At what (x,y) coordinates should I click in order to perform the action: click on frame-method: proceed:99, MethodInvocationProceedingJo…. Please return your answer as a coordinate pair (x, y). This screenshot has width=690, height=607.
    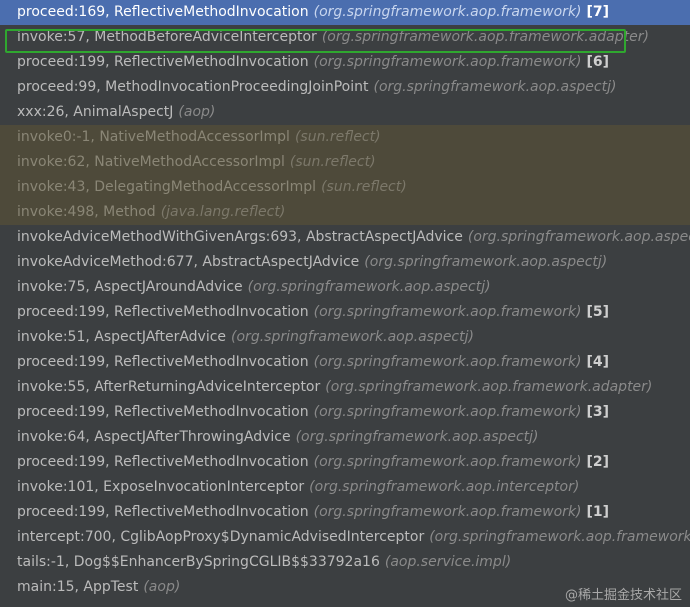
    Looking at the image, I should click on (193, 87).